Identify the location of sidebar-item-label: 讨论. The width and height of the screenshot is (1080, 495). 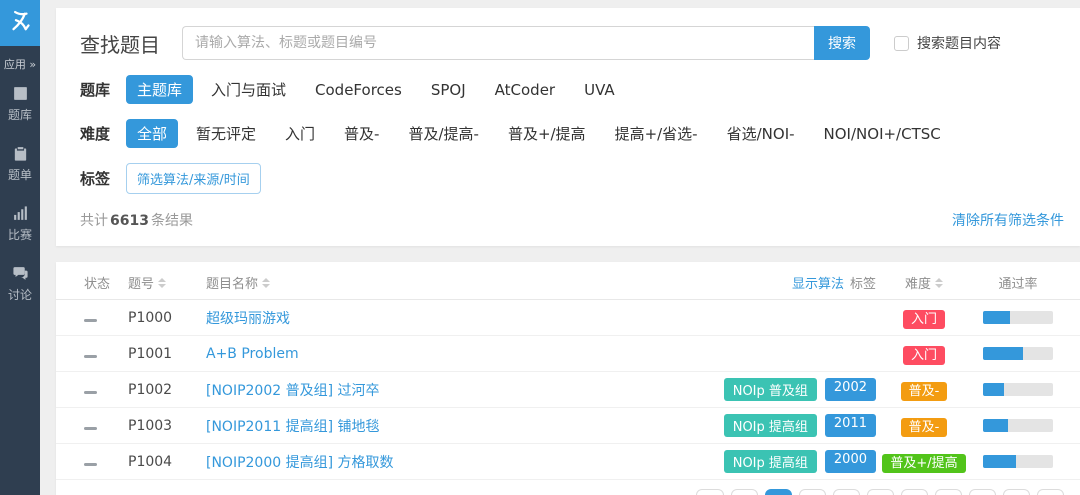
(19, 295).